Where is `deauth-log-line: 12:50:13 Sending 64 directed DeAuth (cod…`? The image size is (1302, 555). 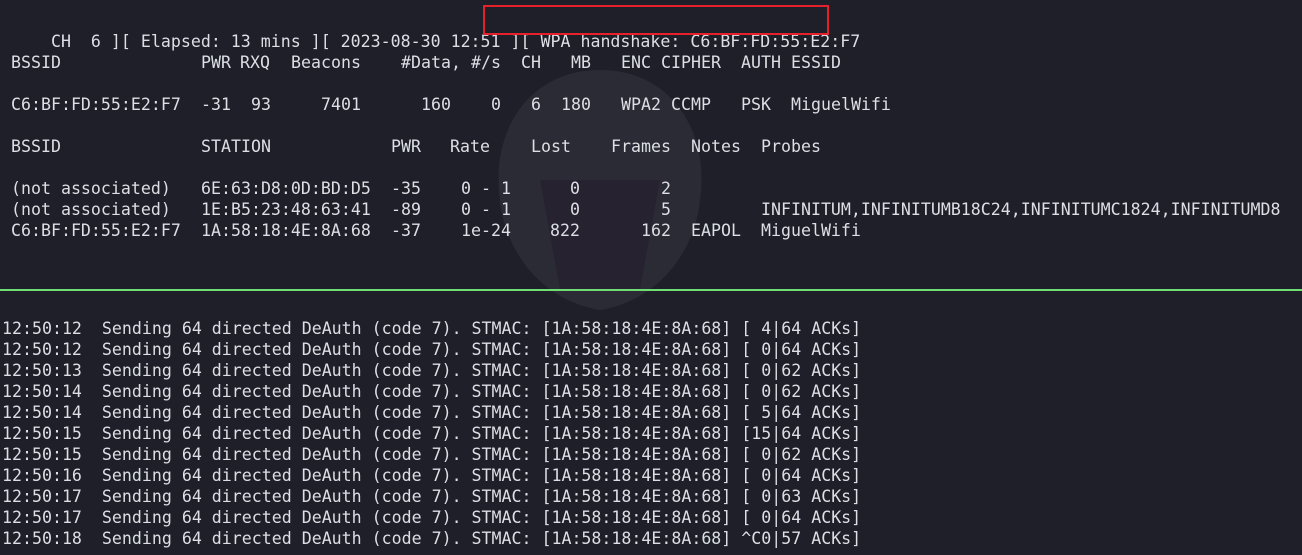
deauth-log-line: 12:50:13 Sending 64 directed DeAuth (cod… is located at coordinates (432, 370).